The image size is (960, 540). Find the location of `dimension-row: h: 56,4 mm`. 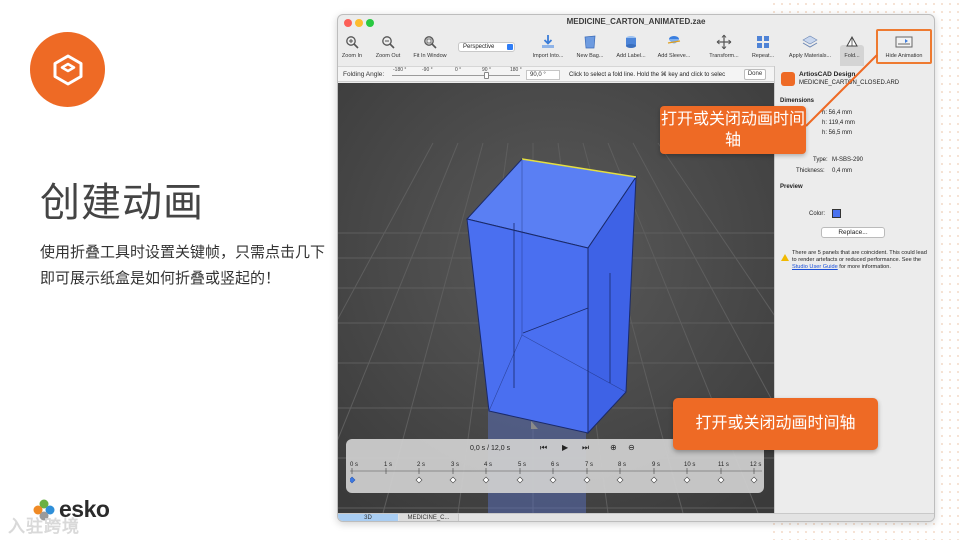

dimension-row: h: 56,4 mm is located at coordinates (837, 113).